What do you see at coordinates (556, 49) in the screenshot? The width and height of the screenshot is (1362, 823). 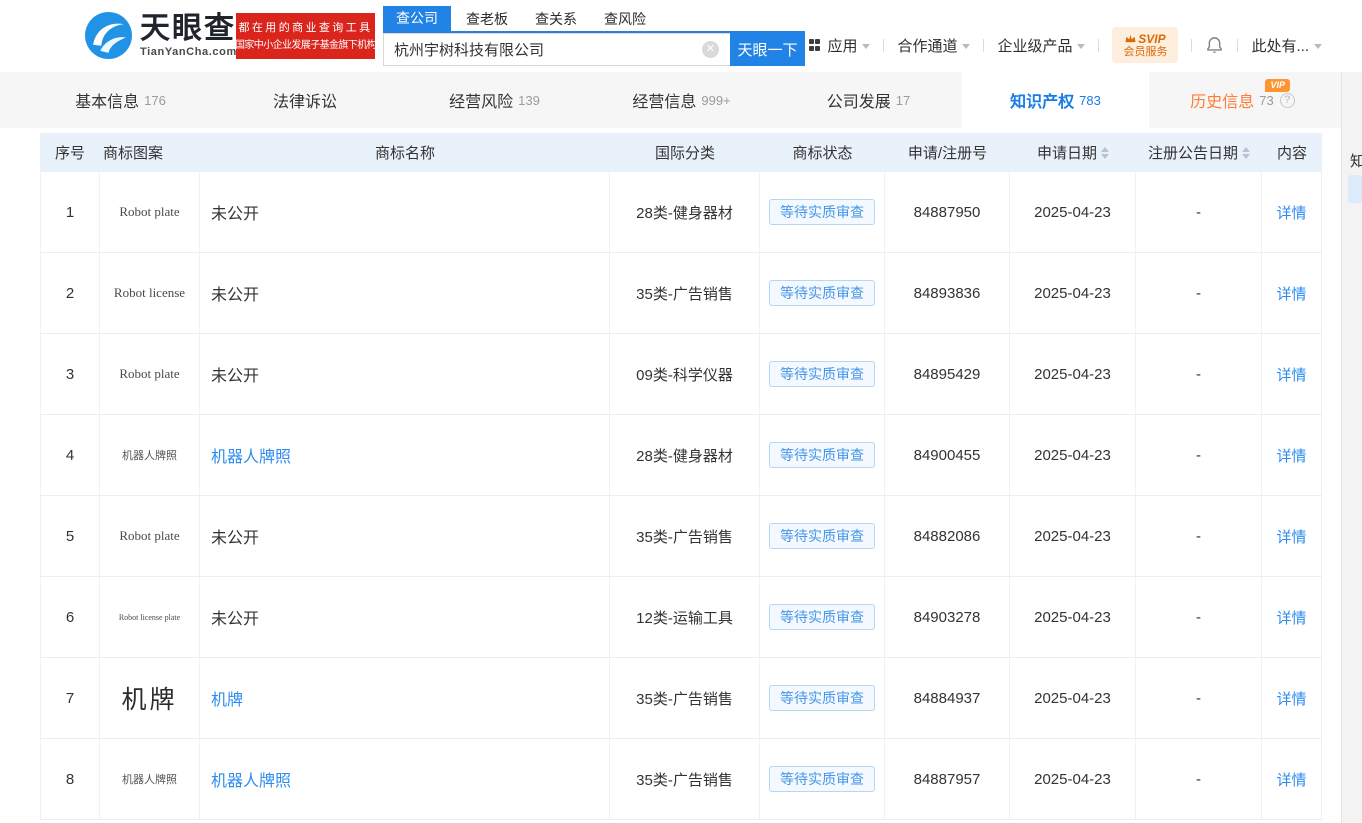 I see `search-input` at bounding box center [556, 49].